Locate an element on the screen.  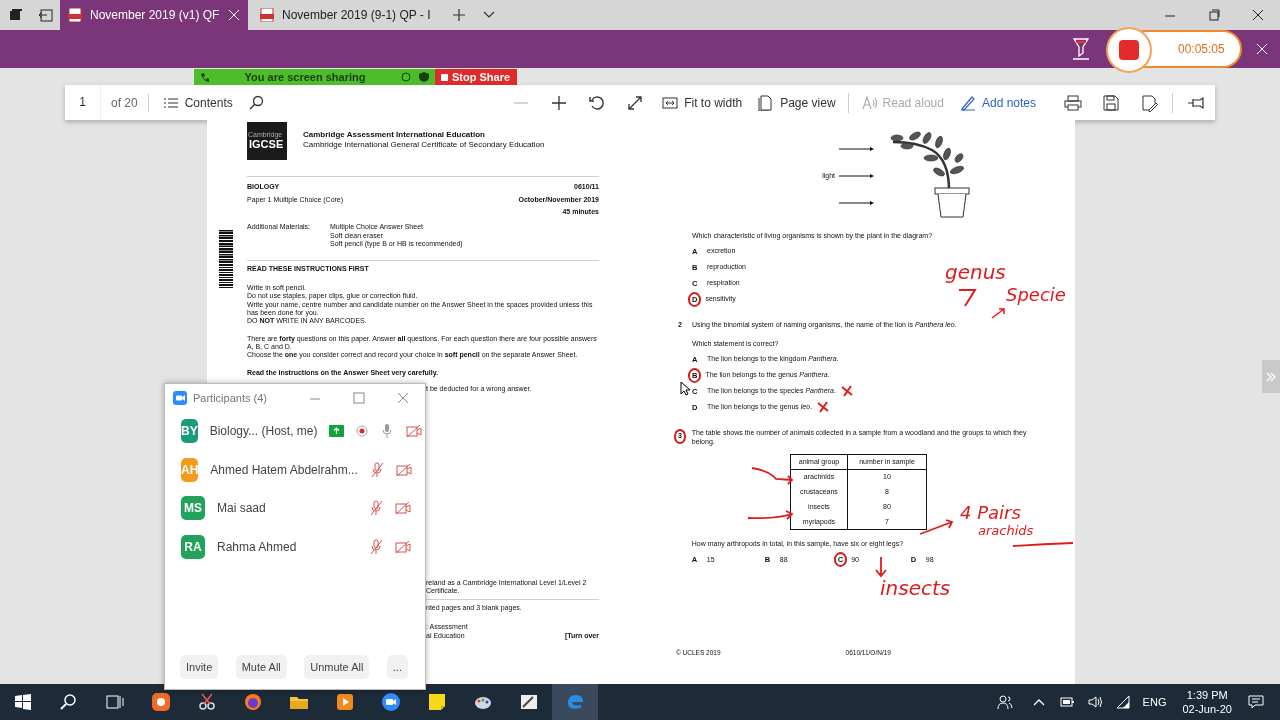
fit-to-width-button: Fit to width is located at coordinates (702, 102).